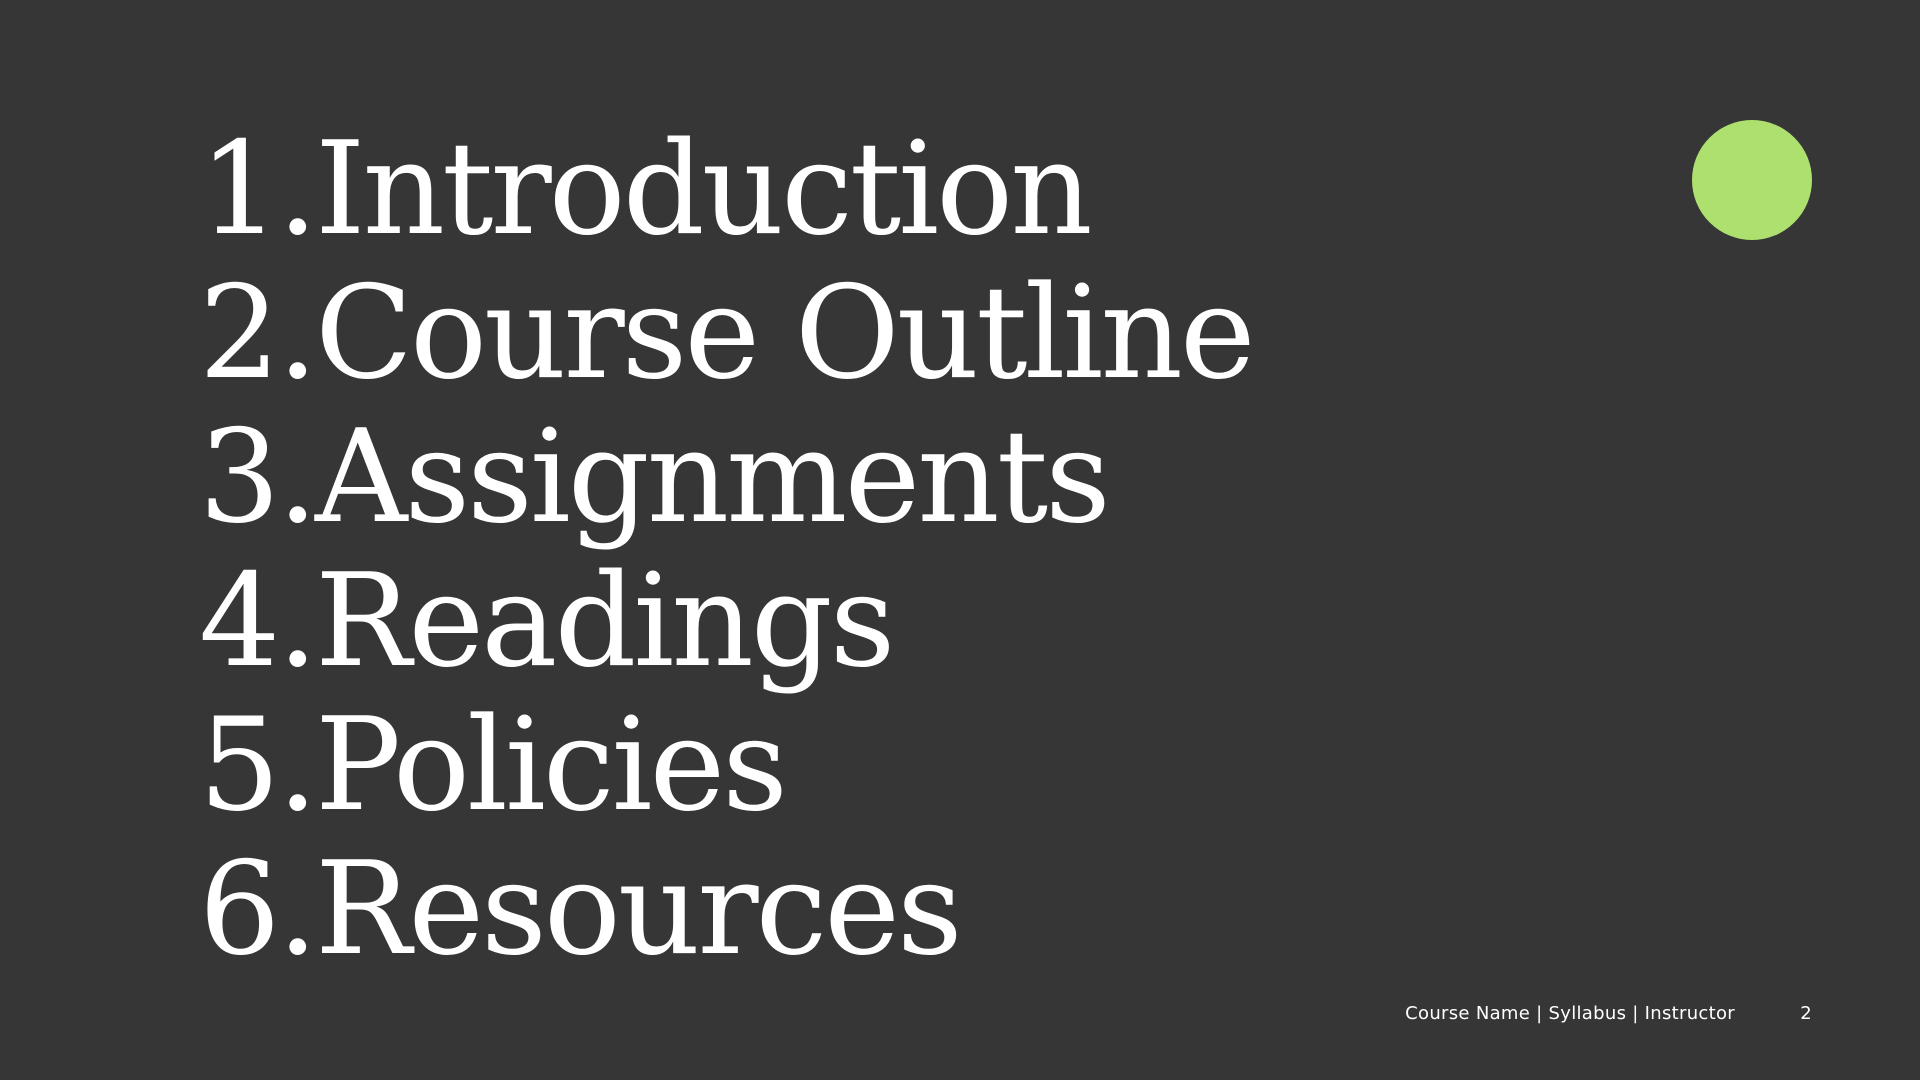 This screenshot has height=1080, width=1920. Describe the element at coordinates (1570, 1013) in the screenshot. I see `footer-text: Course Name | Syllabus | Instructor` at that location.